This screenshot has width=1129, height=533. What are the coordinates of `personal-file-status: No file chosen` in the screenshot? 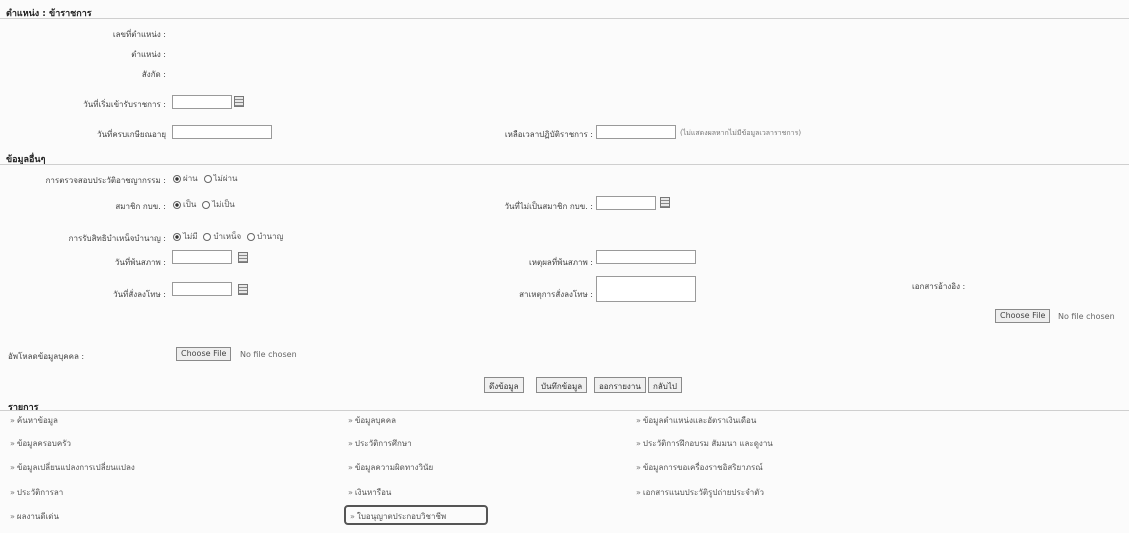 It's located at (268, 354).